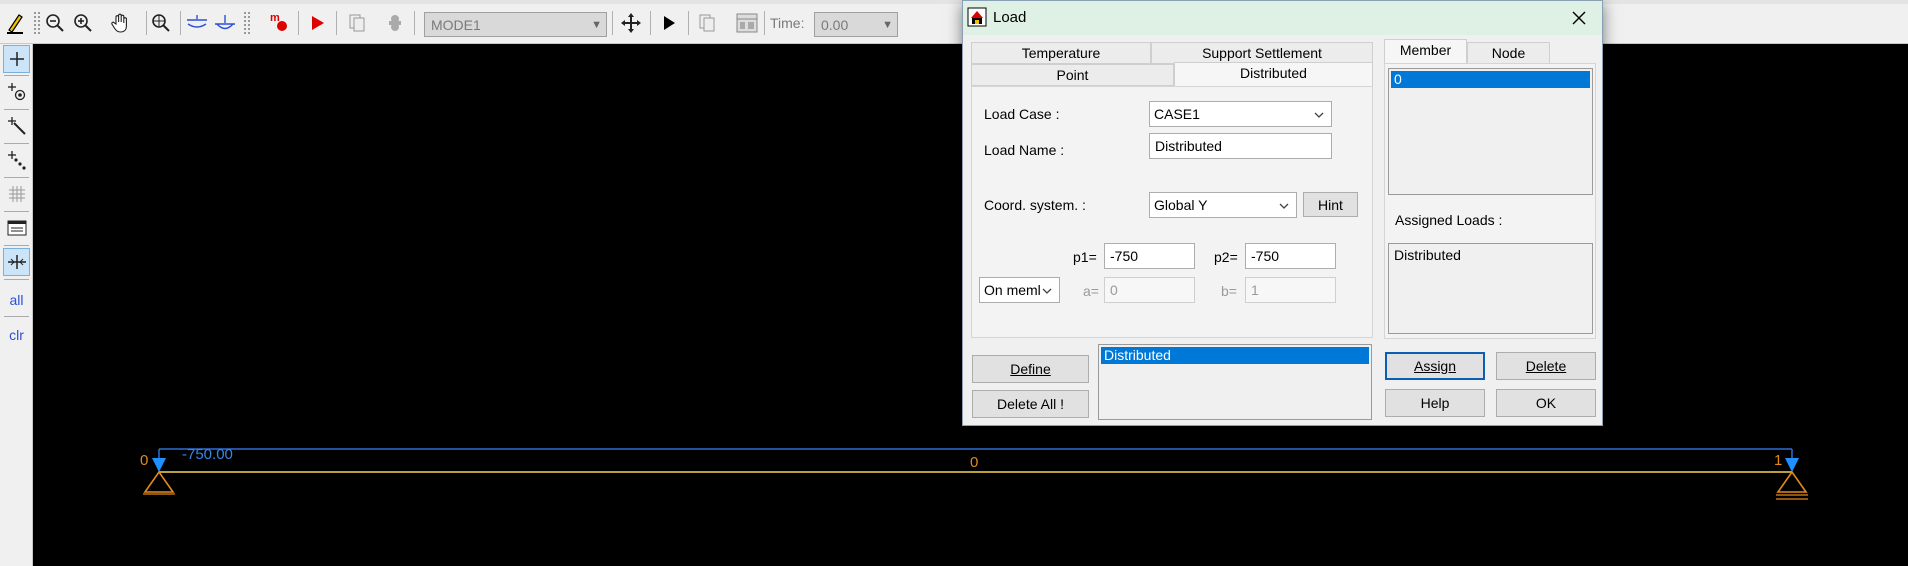 This screenshot has width=1908, height=566. I want to click on close-icon, so click(1579, 18).